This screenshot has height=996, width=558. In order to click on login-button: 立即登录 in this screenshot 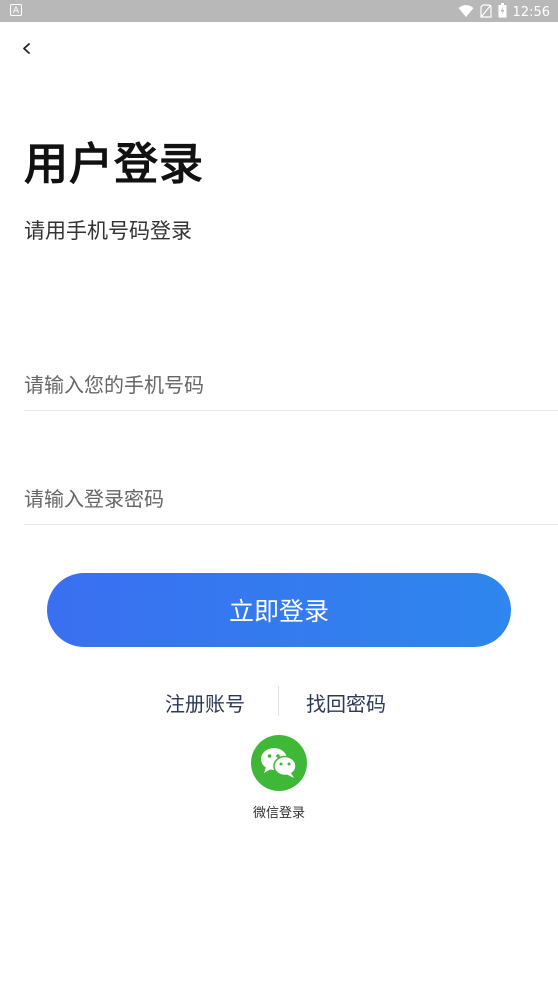, I will do `click(279, 610)`.